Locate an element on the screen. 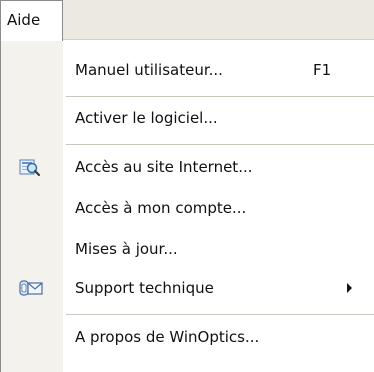 This screenshot has height=372, width=374. globe-search-icon is located at coordinates (30, 167).